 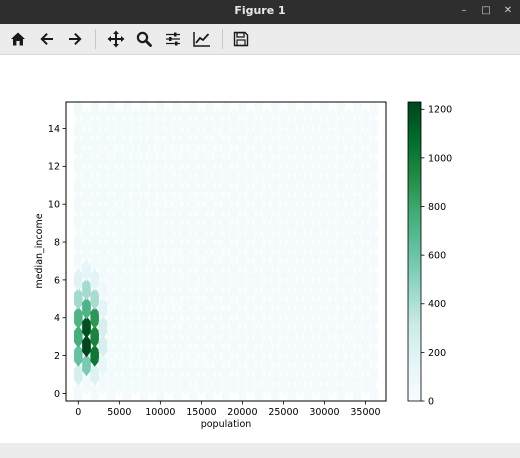 I want to click on colorbar-tick-label: 1000, so click(x=440, y=158).